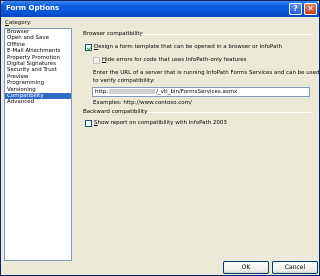 The width and height of the screenshot is (320, 276). What do you see at coordinates (18, 23) in the screenshot?
I see `category-label: Category:` at bounding box center [18, 23].